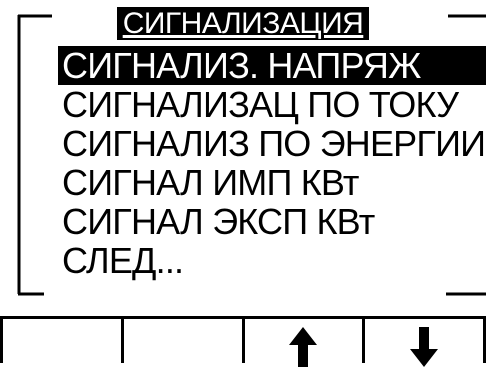  I want to click on softkey-up, so click(302, 343).